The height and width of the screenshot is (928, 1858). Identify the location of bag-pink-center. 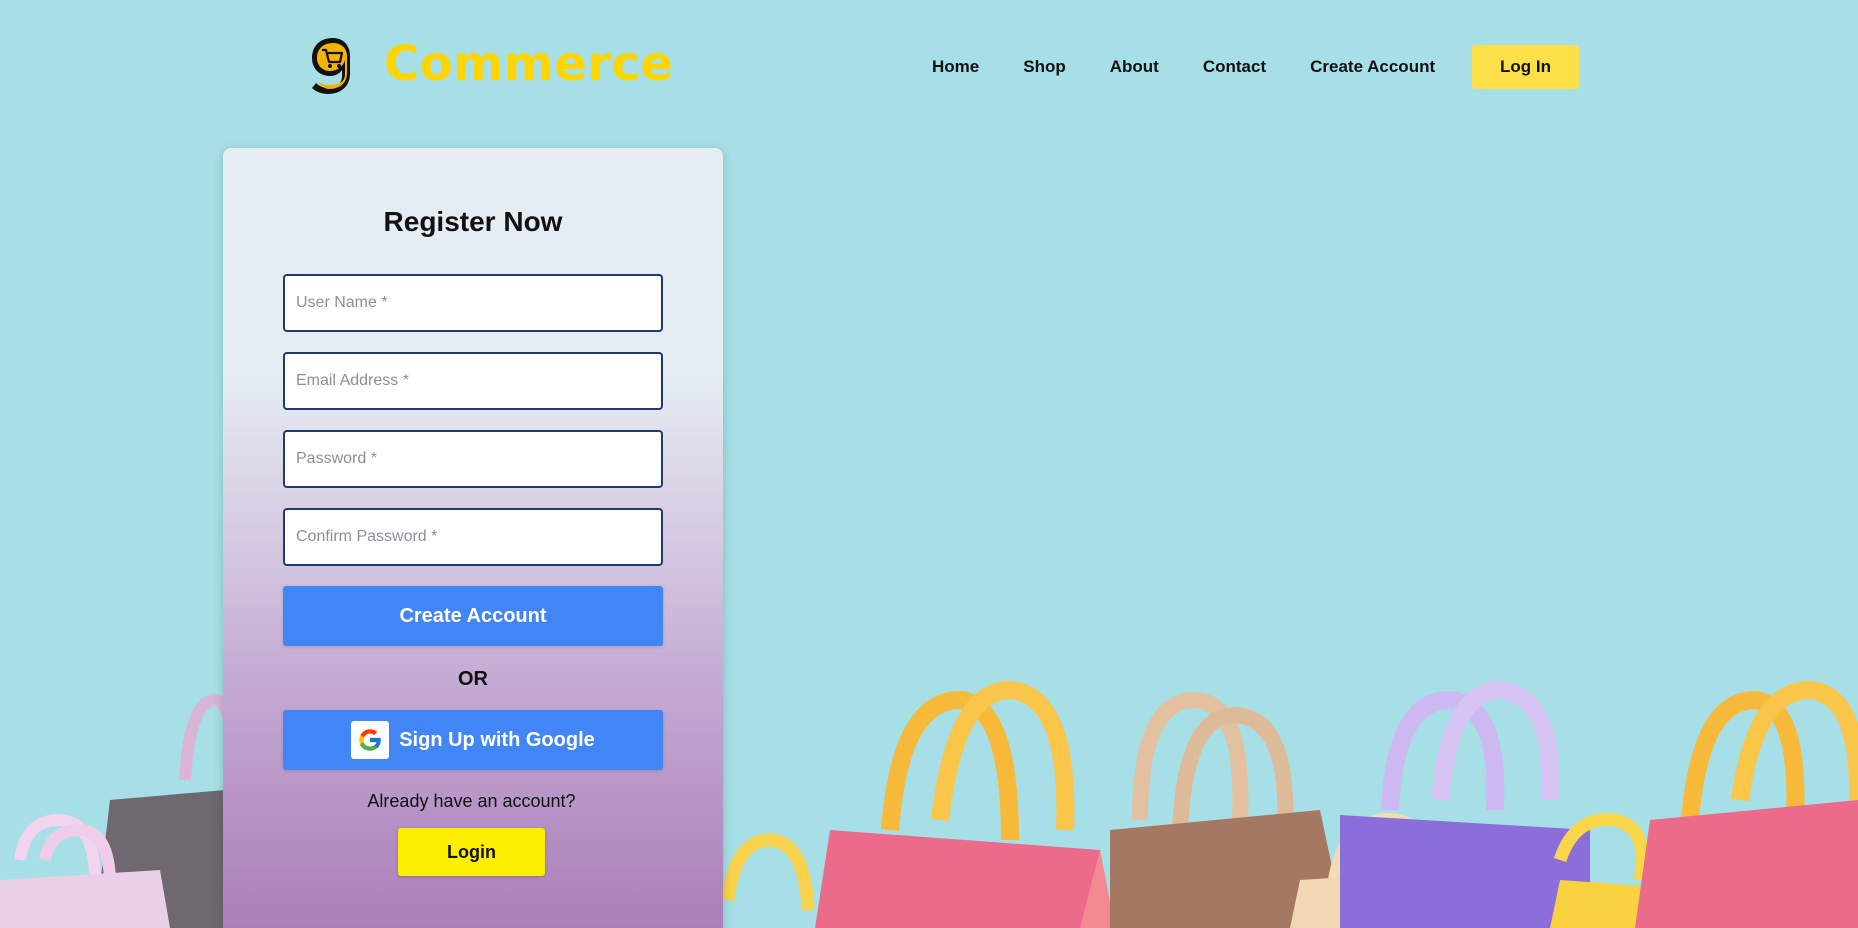
(965, 804).